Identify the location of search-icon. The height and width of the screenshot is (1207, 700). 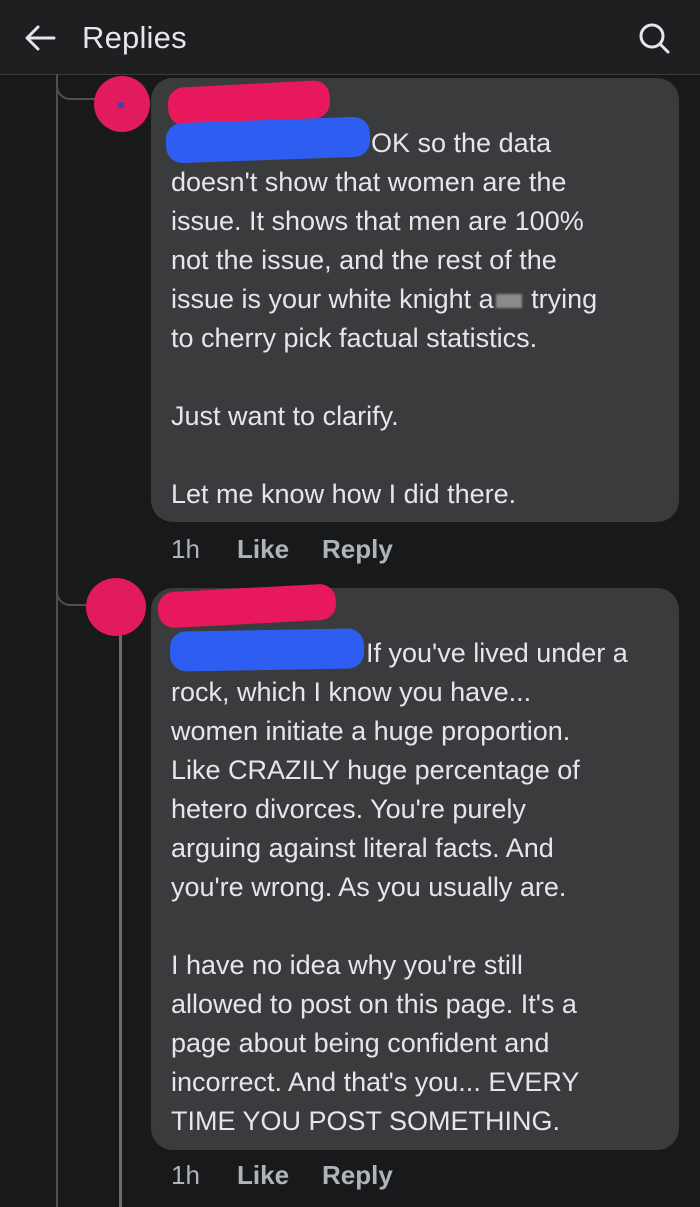
(654, 38).